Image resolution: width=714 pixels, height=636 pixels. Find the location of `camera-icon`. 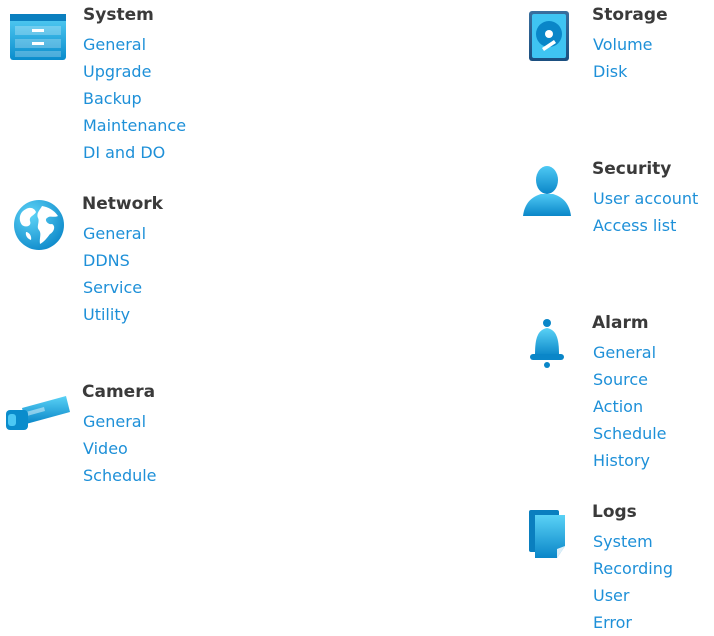

camera-icon is located at coordinates (38, 415).